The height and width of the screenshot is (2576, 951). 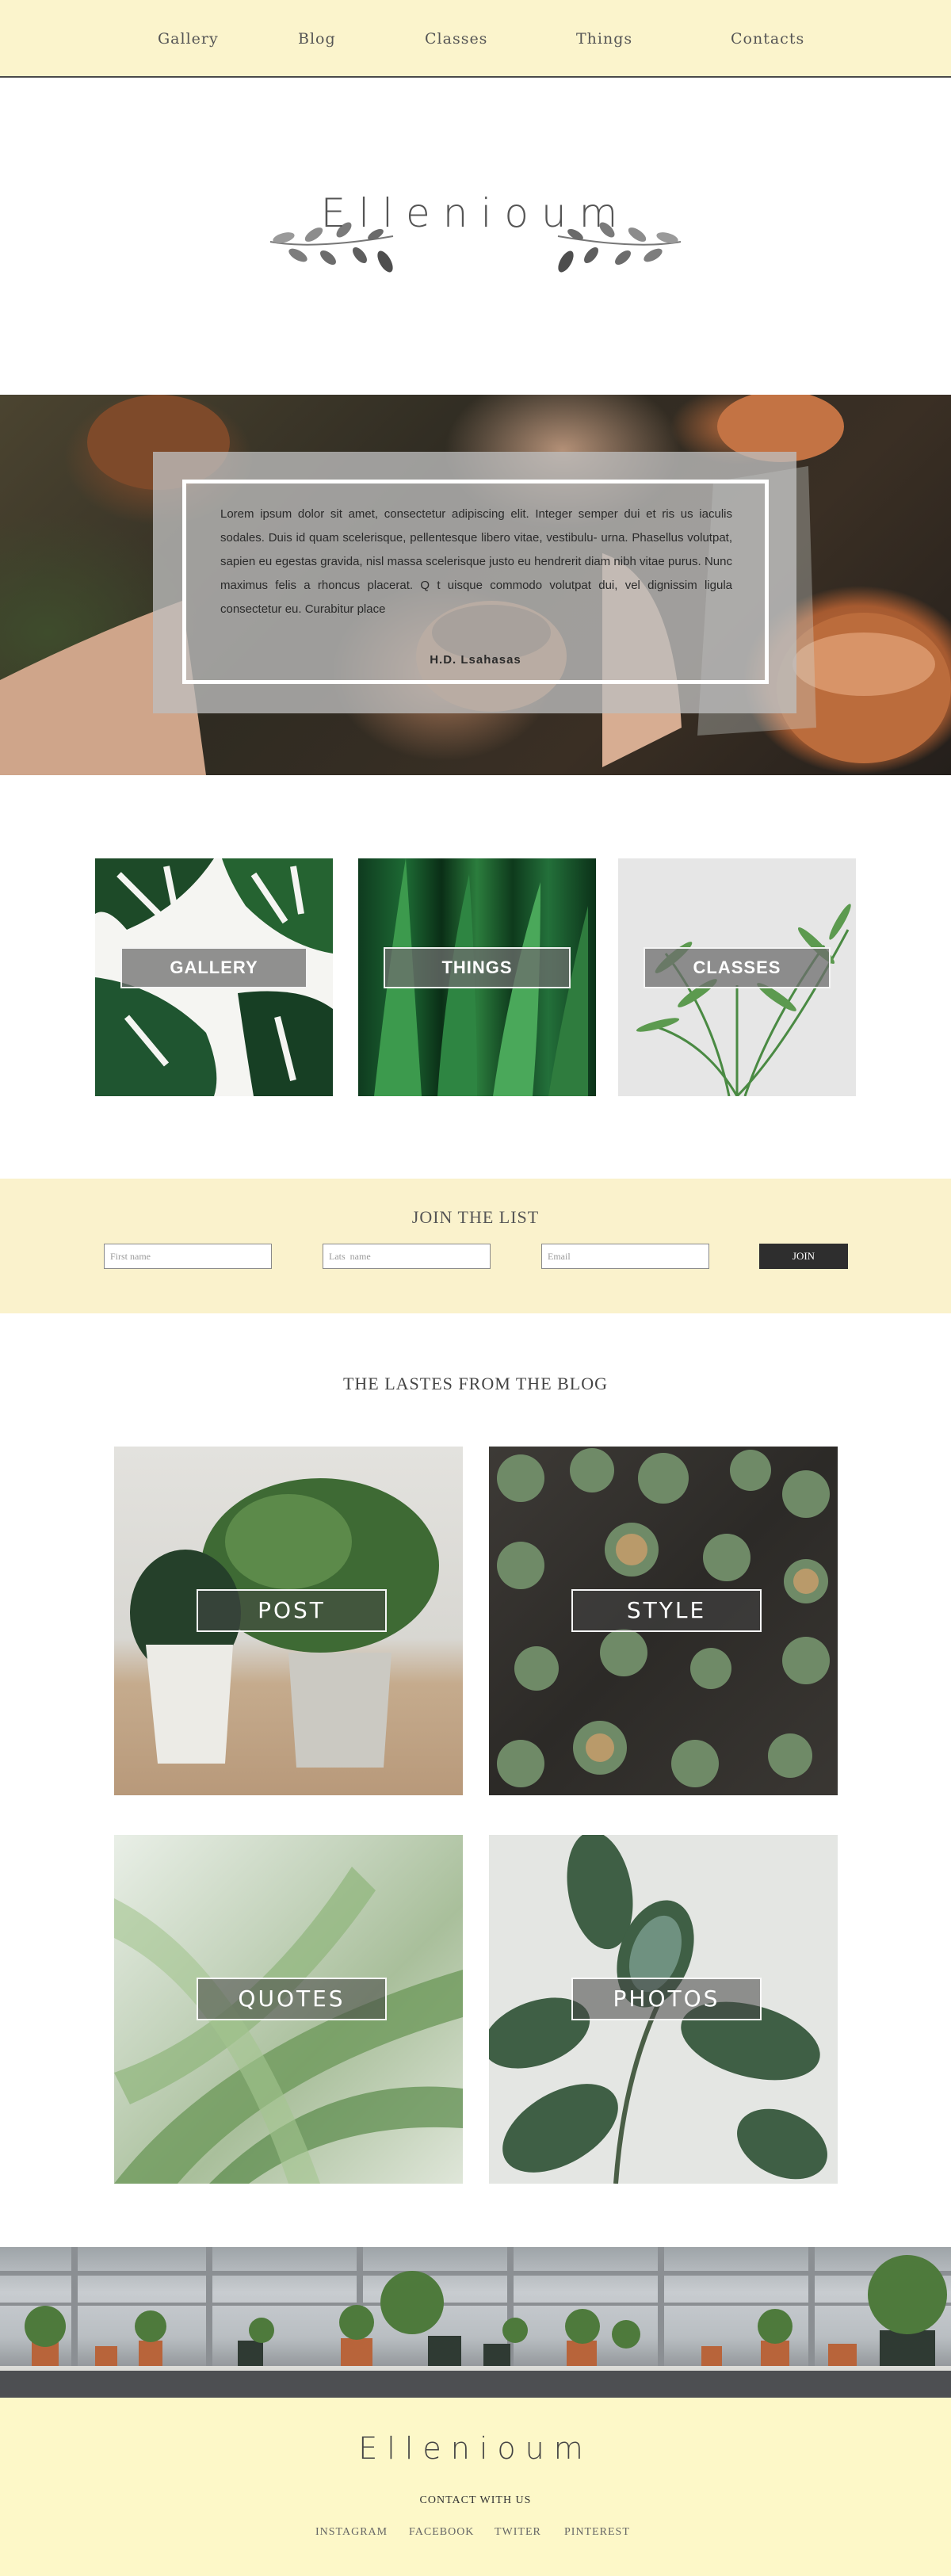 What do you see at coordinates (351, 2533) in the screenshot?
I see `social-link-instagram: INSTAGRAM` at bounding box center [351, 2533].